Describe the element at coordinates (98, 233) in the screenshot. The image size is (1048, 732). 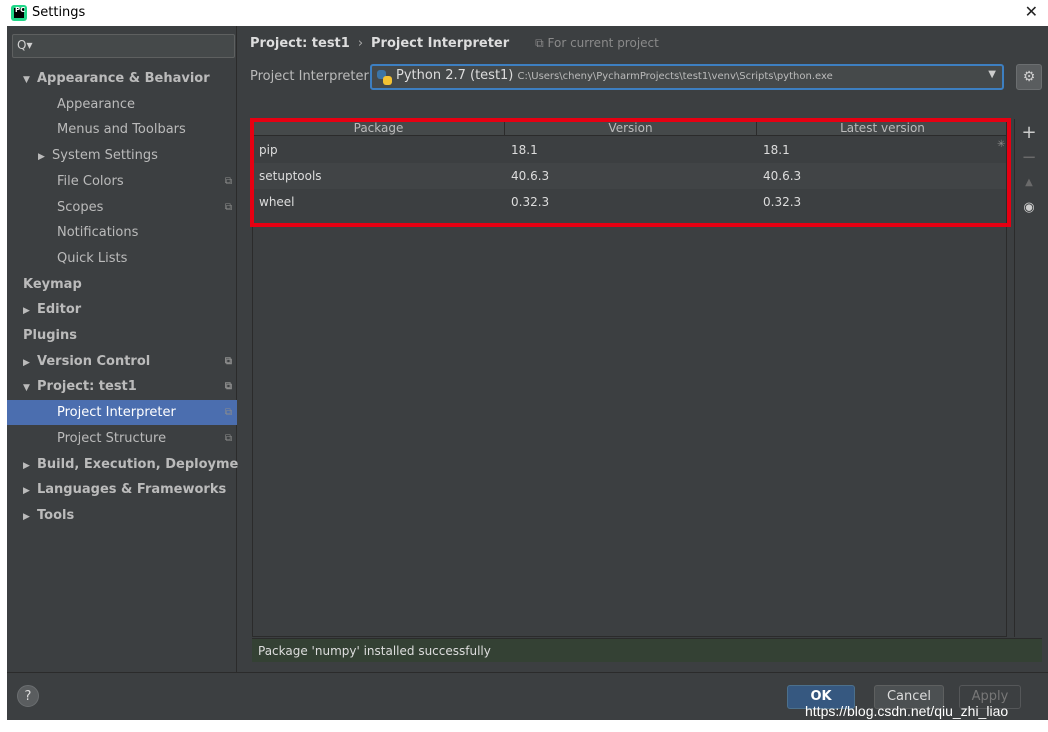
I see `sidebar-item-label: Notifications` at that location.